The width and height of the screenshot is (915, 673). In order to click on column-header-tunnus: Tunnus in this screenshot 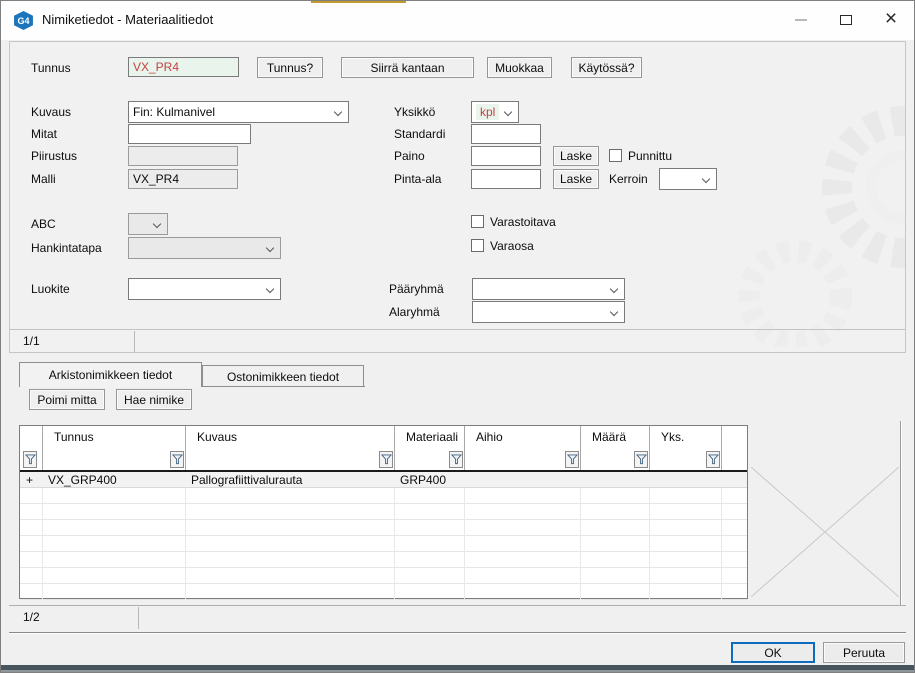, I will do `click(74, 437)`.